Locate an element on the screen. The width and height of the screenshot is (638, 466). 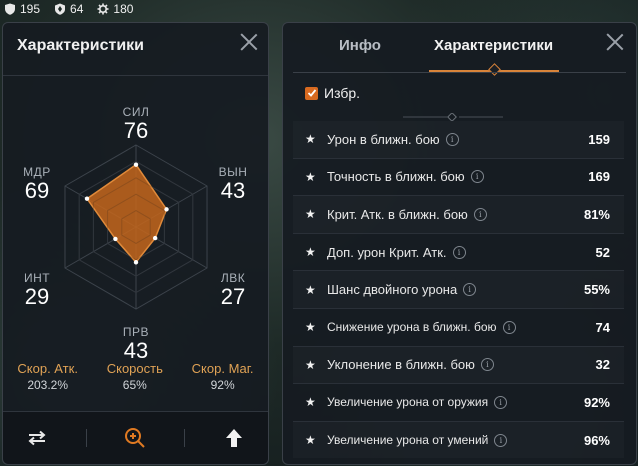
stat-name: Увеличение урона от умений is located at coordinates (408, 440).